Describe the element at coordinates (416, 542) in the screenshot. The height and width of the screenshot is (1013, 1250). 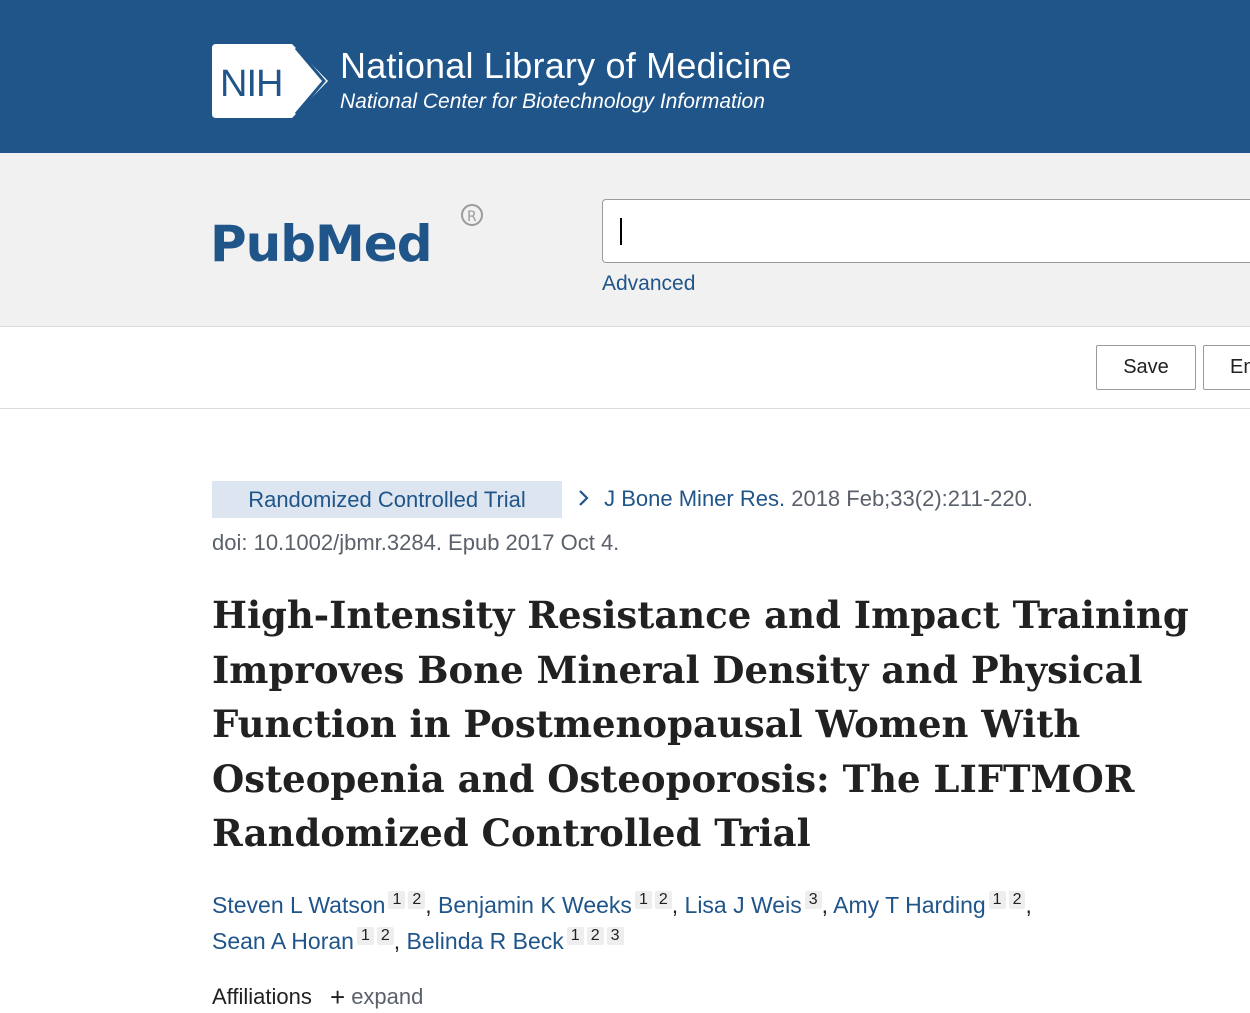
I see `doi-line: doi: 10.1002/jbmr.3284. Epub 2017 Oct 4.` at that location.